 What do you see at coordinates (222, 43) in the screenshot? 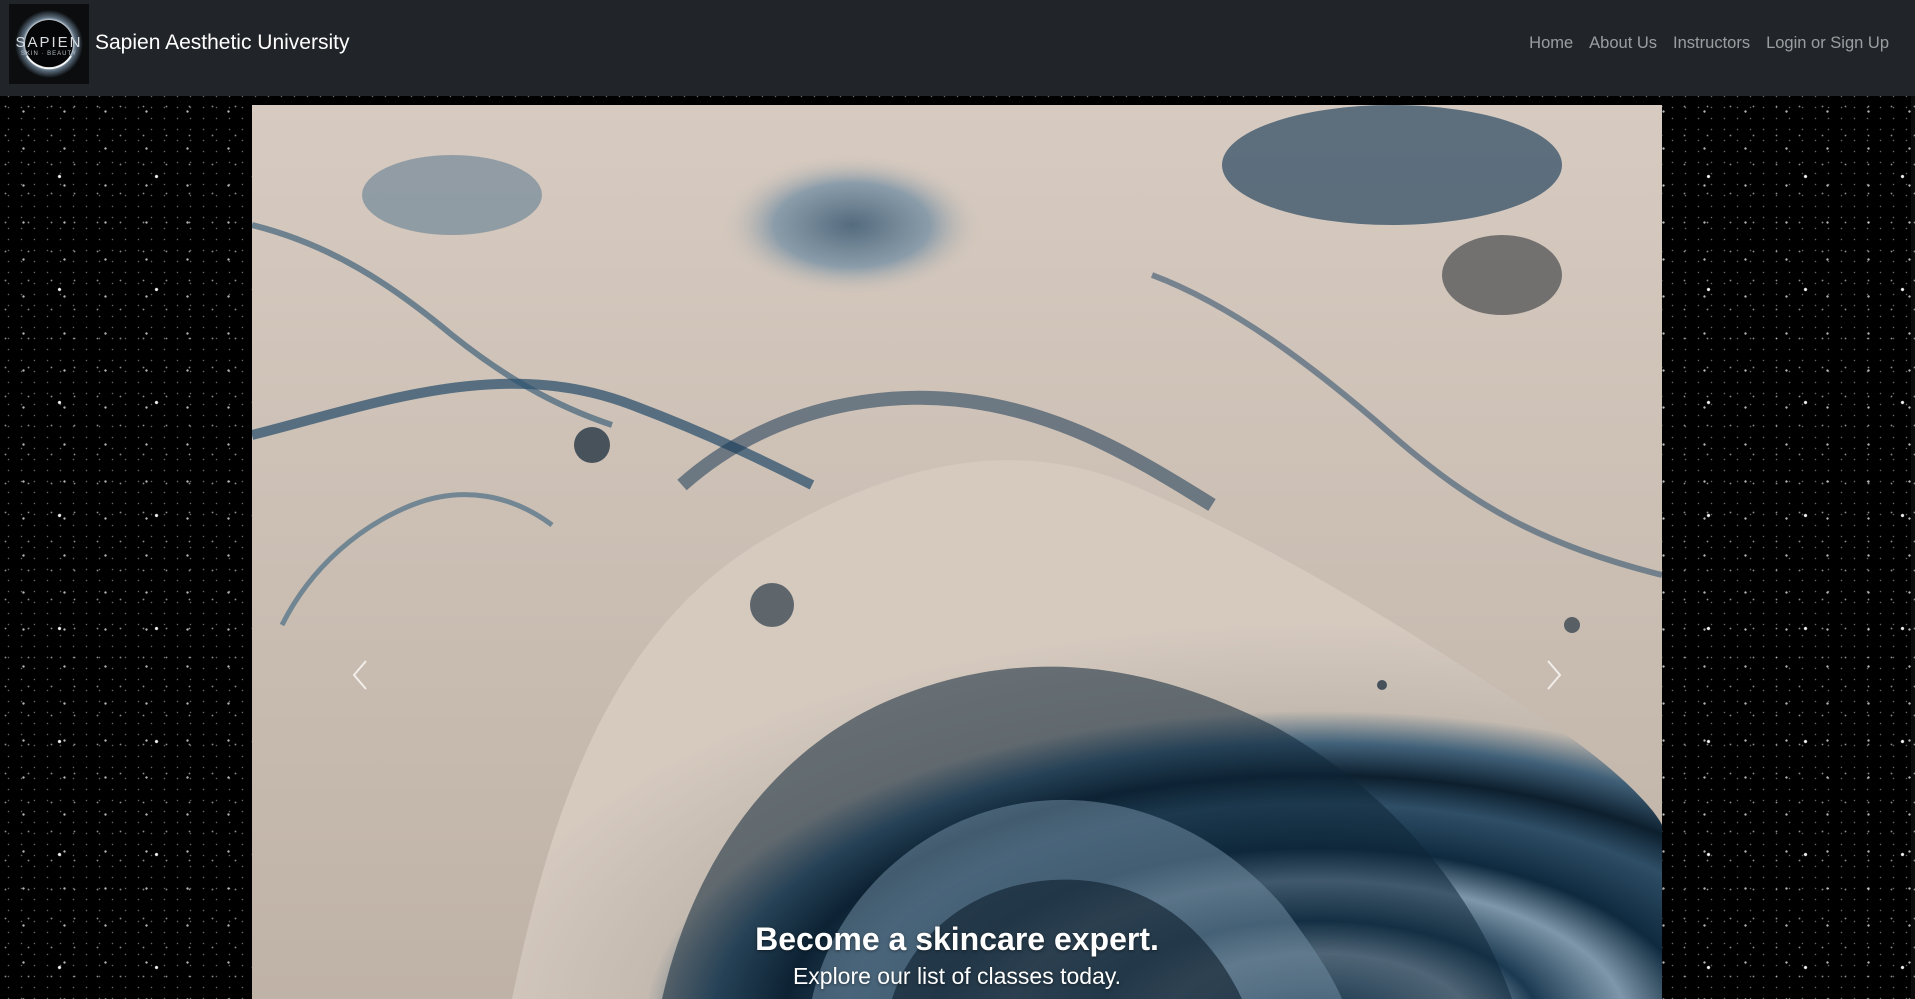
I see `brand-title: Sapien Aesthetic University` at bounding box center [222, 43].